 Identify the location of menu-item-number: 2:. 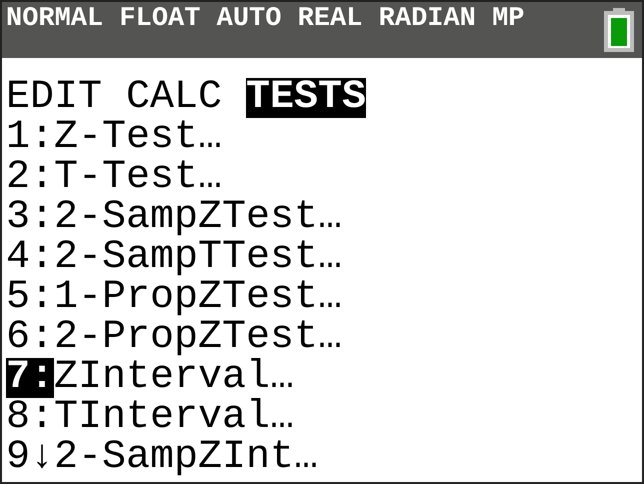
(30, 178).